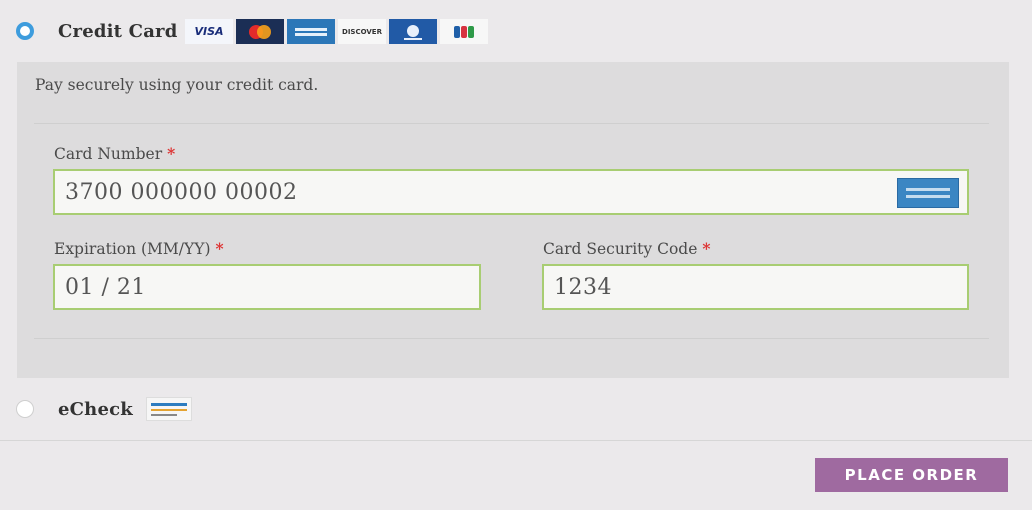 This screenshot has height=510, width=1032. What do you see at coordinates (132, 249) in the screenshot?
I see `expiration-label-text: Expiration (MM/YY)` at bounding box center [132, 249].